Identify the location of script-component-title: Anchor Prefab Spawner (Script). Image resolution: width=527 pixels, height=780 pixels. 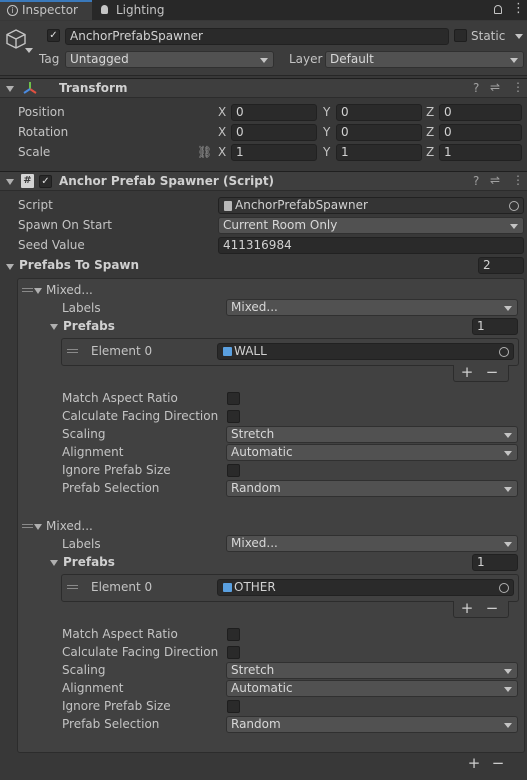
(167, 181).